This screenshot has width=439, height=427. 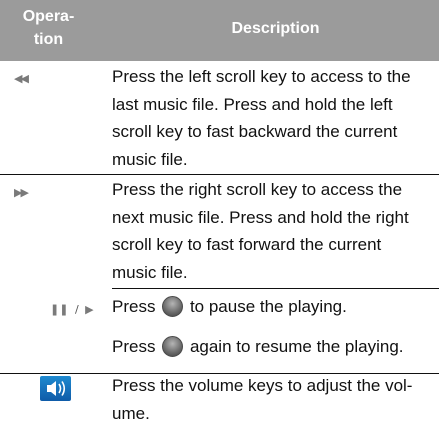 I want to click on play-icon: ▶, so click(x=89, y=309).